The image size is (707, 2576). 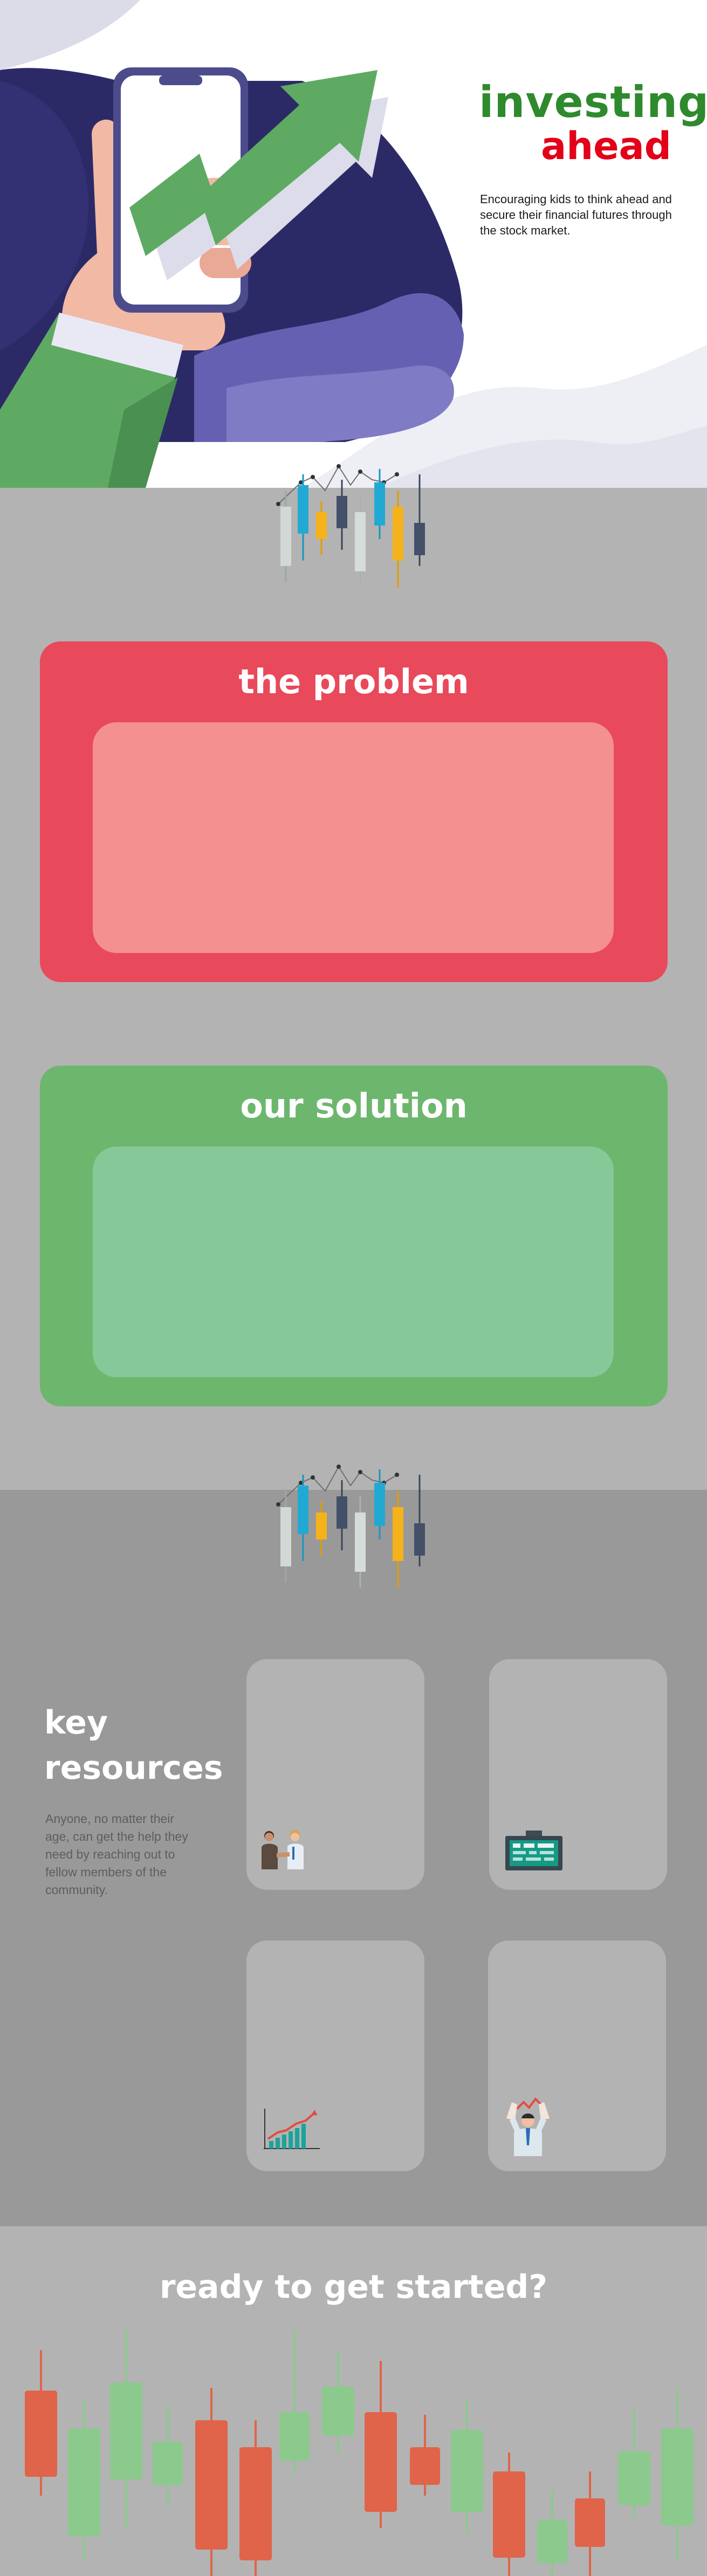 What do you see at coordinates (353, 837) in the screenshot?
I see `problem-content-box` at bounding box center [353, 837].